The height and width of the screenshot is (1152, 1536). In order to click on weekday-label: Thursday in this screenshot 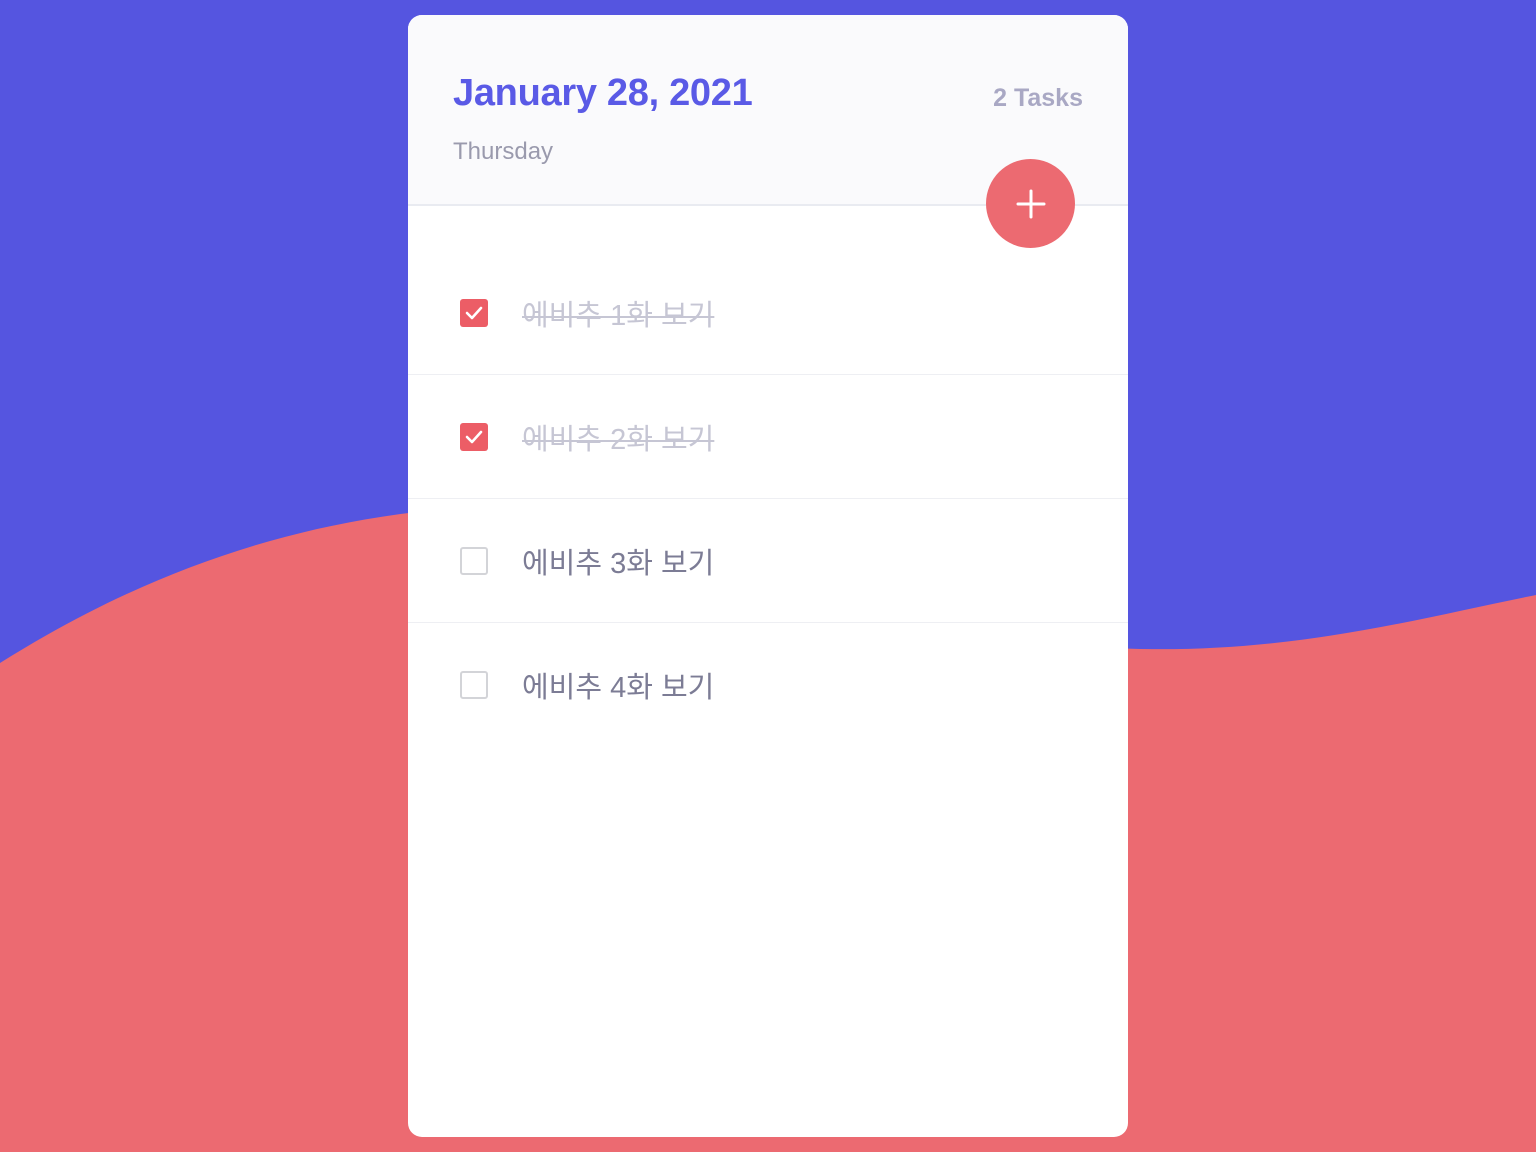, I will do `click(503, 151)`.